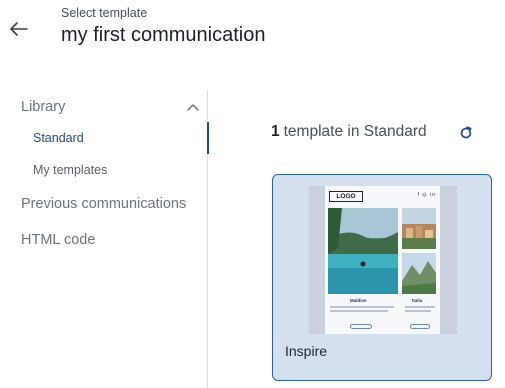 The height and width of the screenshot is (388, 505). I want to click on page-title: my first communication, so click(163, 35).